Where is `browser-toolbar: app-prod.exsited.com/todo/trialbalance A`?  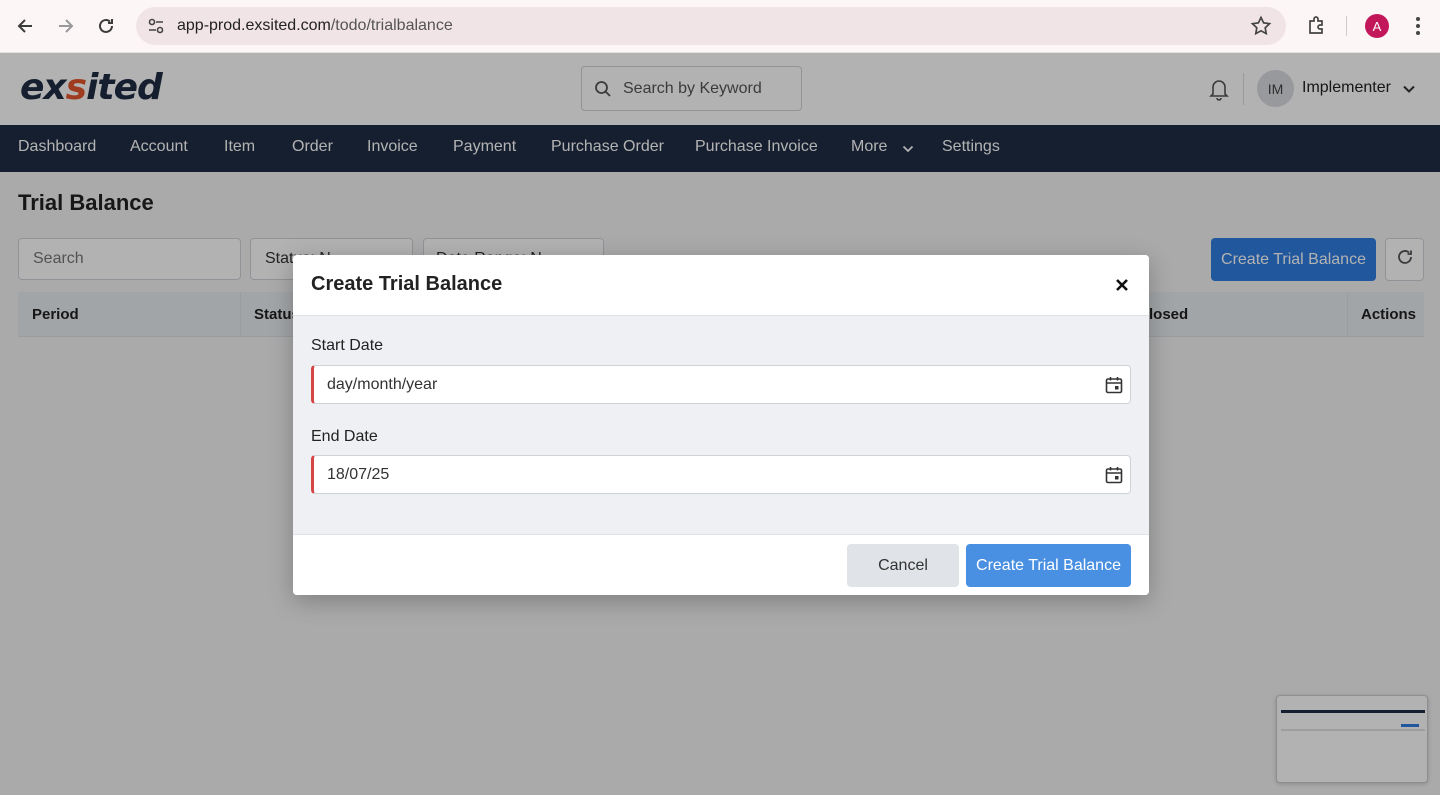
browser-toolbar: app-prod.exsited.com/todo/trialbalance A is located at coordinates (720, 26).